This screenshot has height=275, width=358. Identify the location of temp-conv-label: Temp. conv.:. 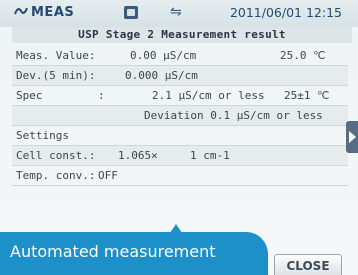
(56, 175).